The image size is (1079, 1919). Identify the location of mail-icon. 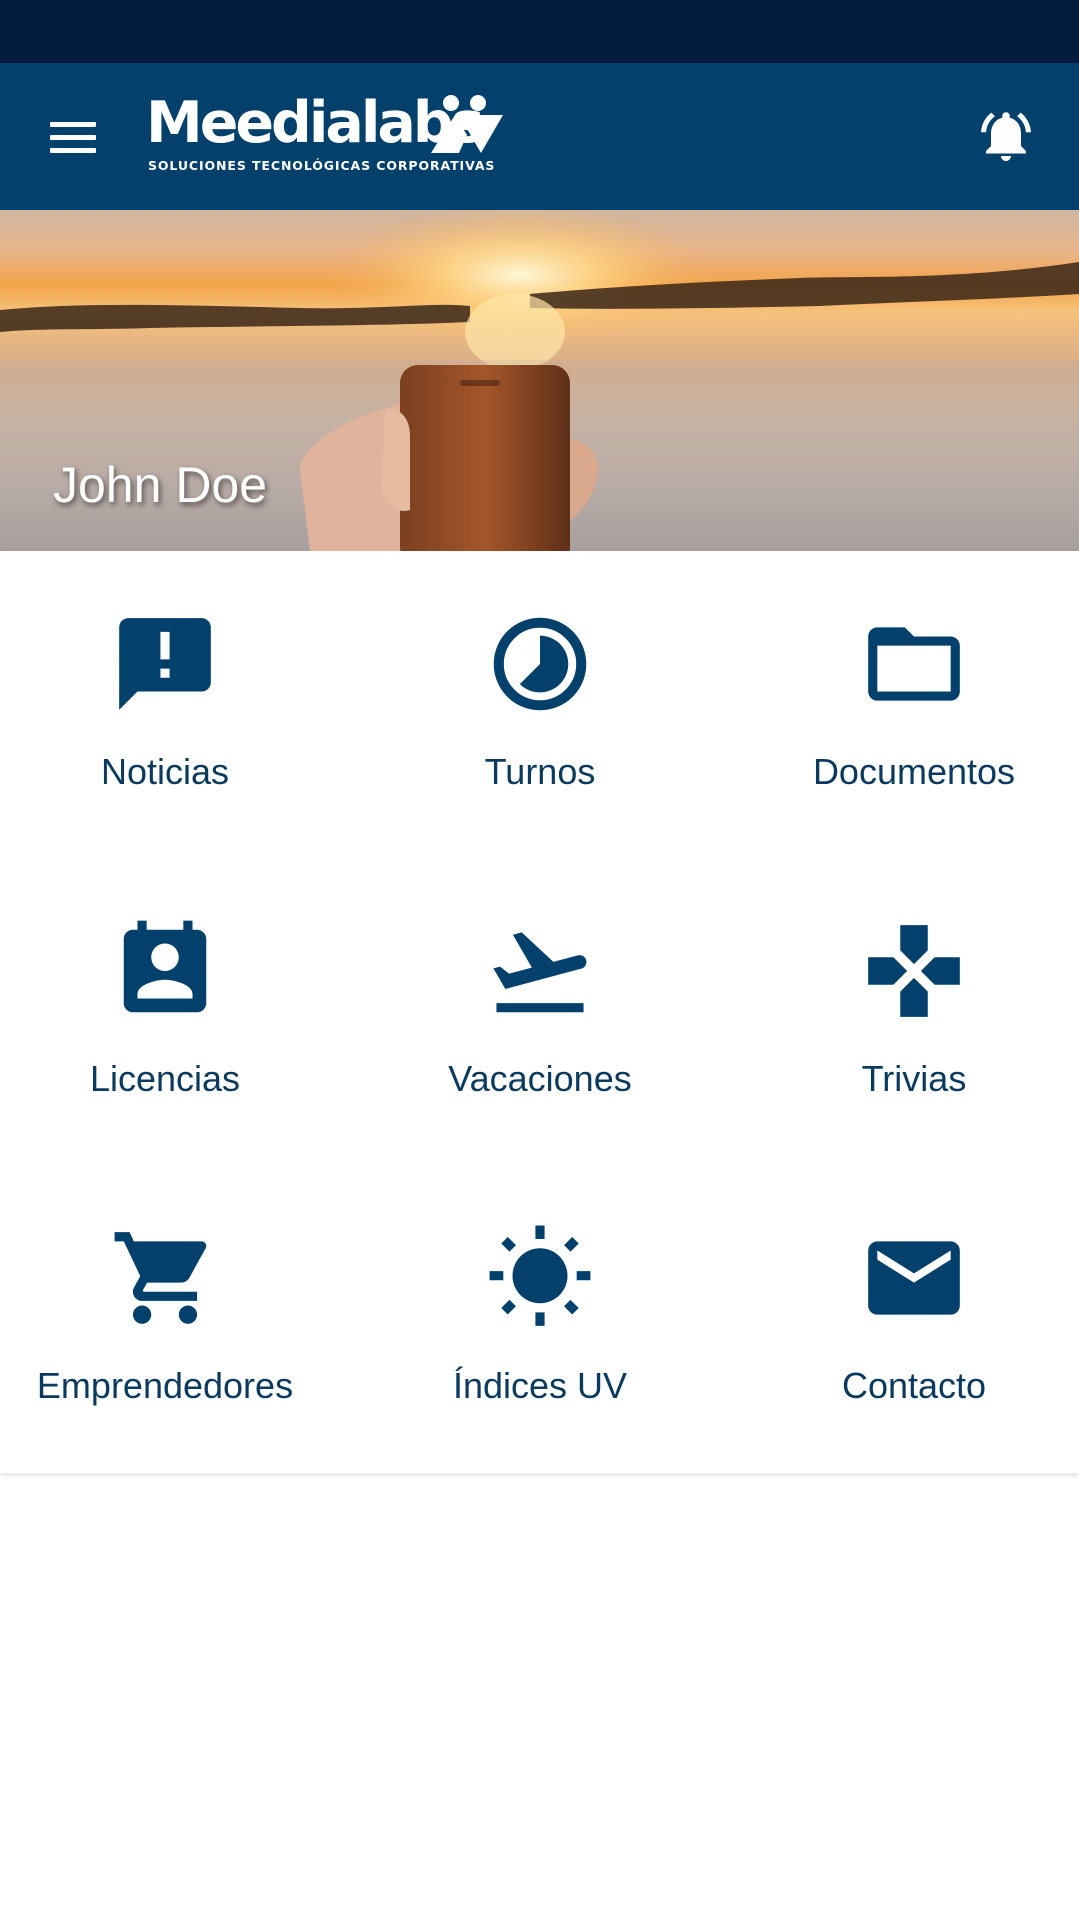
(914, 1278).